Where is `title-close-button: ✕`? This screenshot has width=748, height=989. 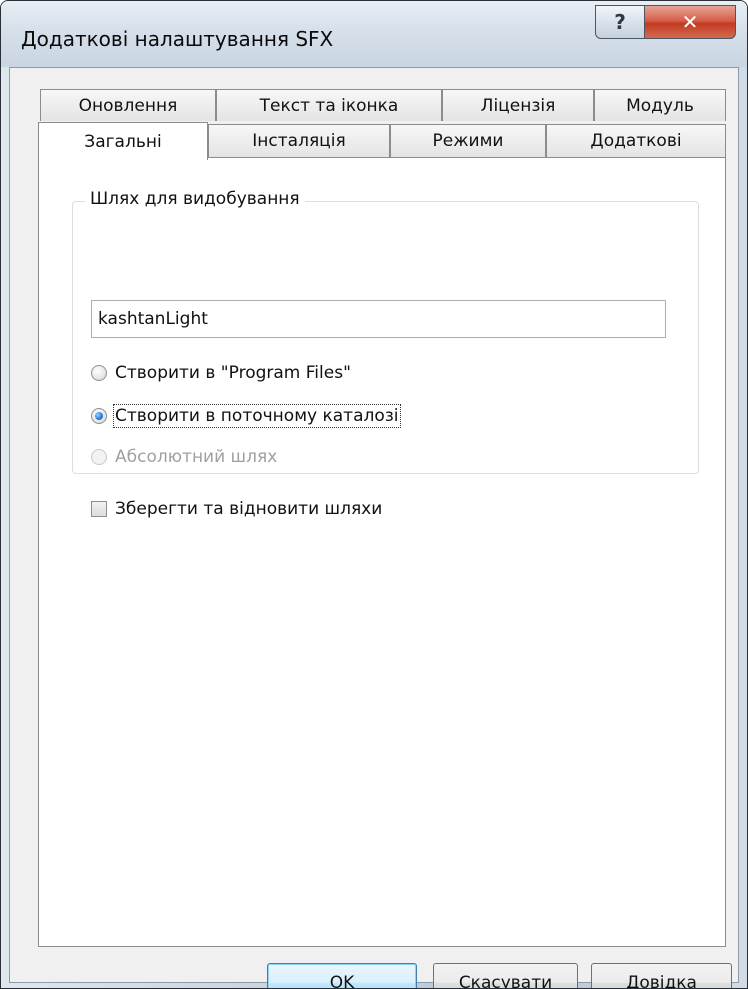 title-close-button: ✕ is located at coordinates (690, 22).